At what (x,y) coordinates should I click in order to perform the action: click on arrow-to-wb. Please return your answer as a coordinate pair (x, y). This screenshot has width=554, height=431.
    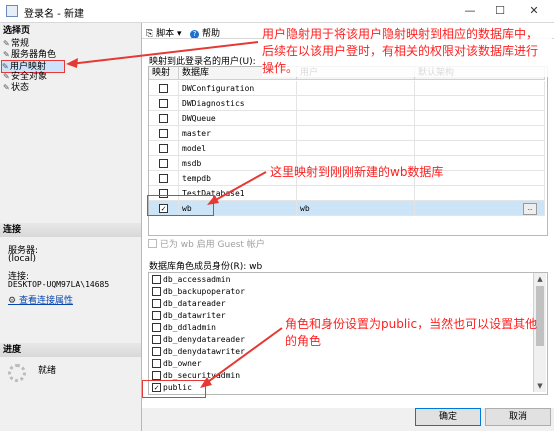
    Looking at the image, I should click on (239, 187).